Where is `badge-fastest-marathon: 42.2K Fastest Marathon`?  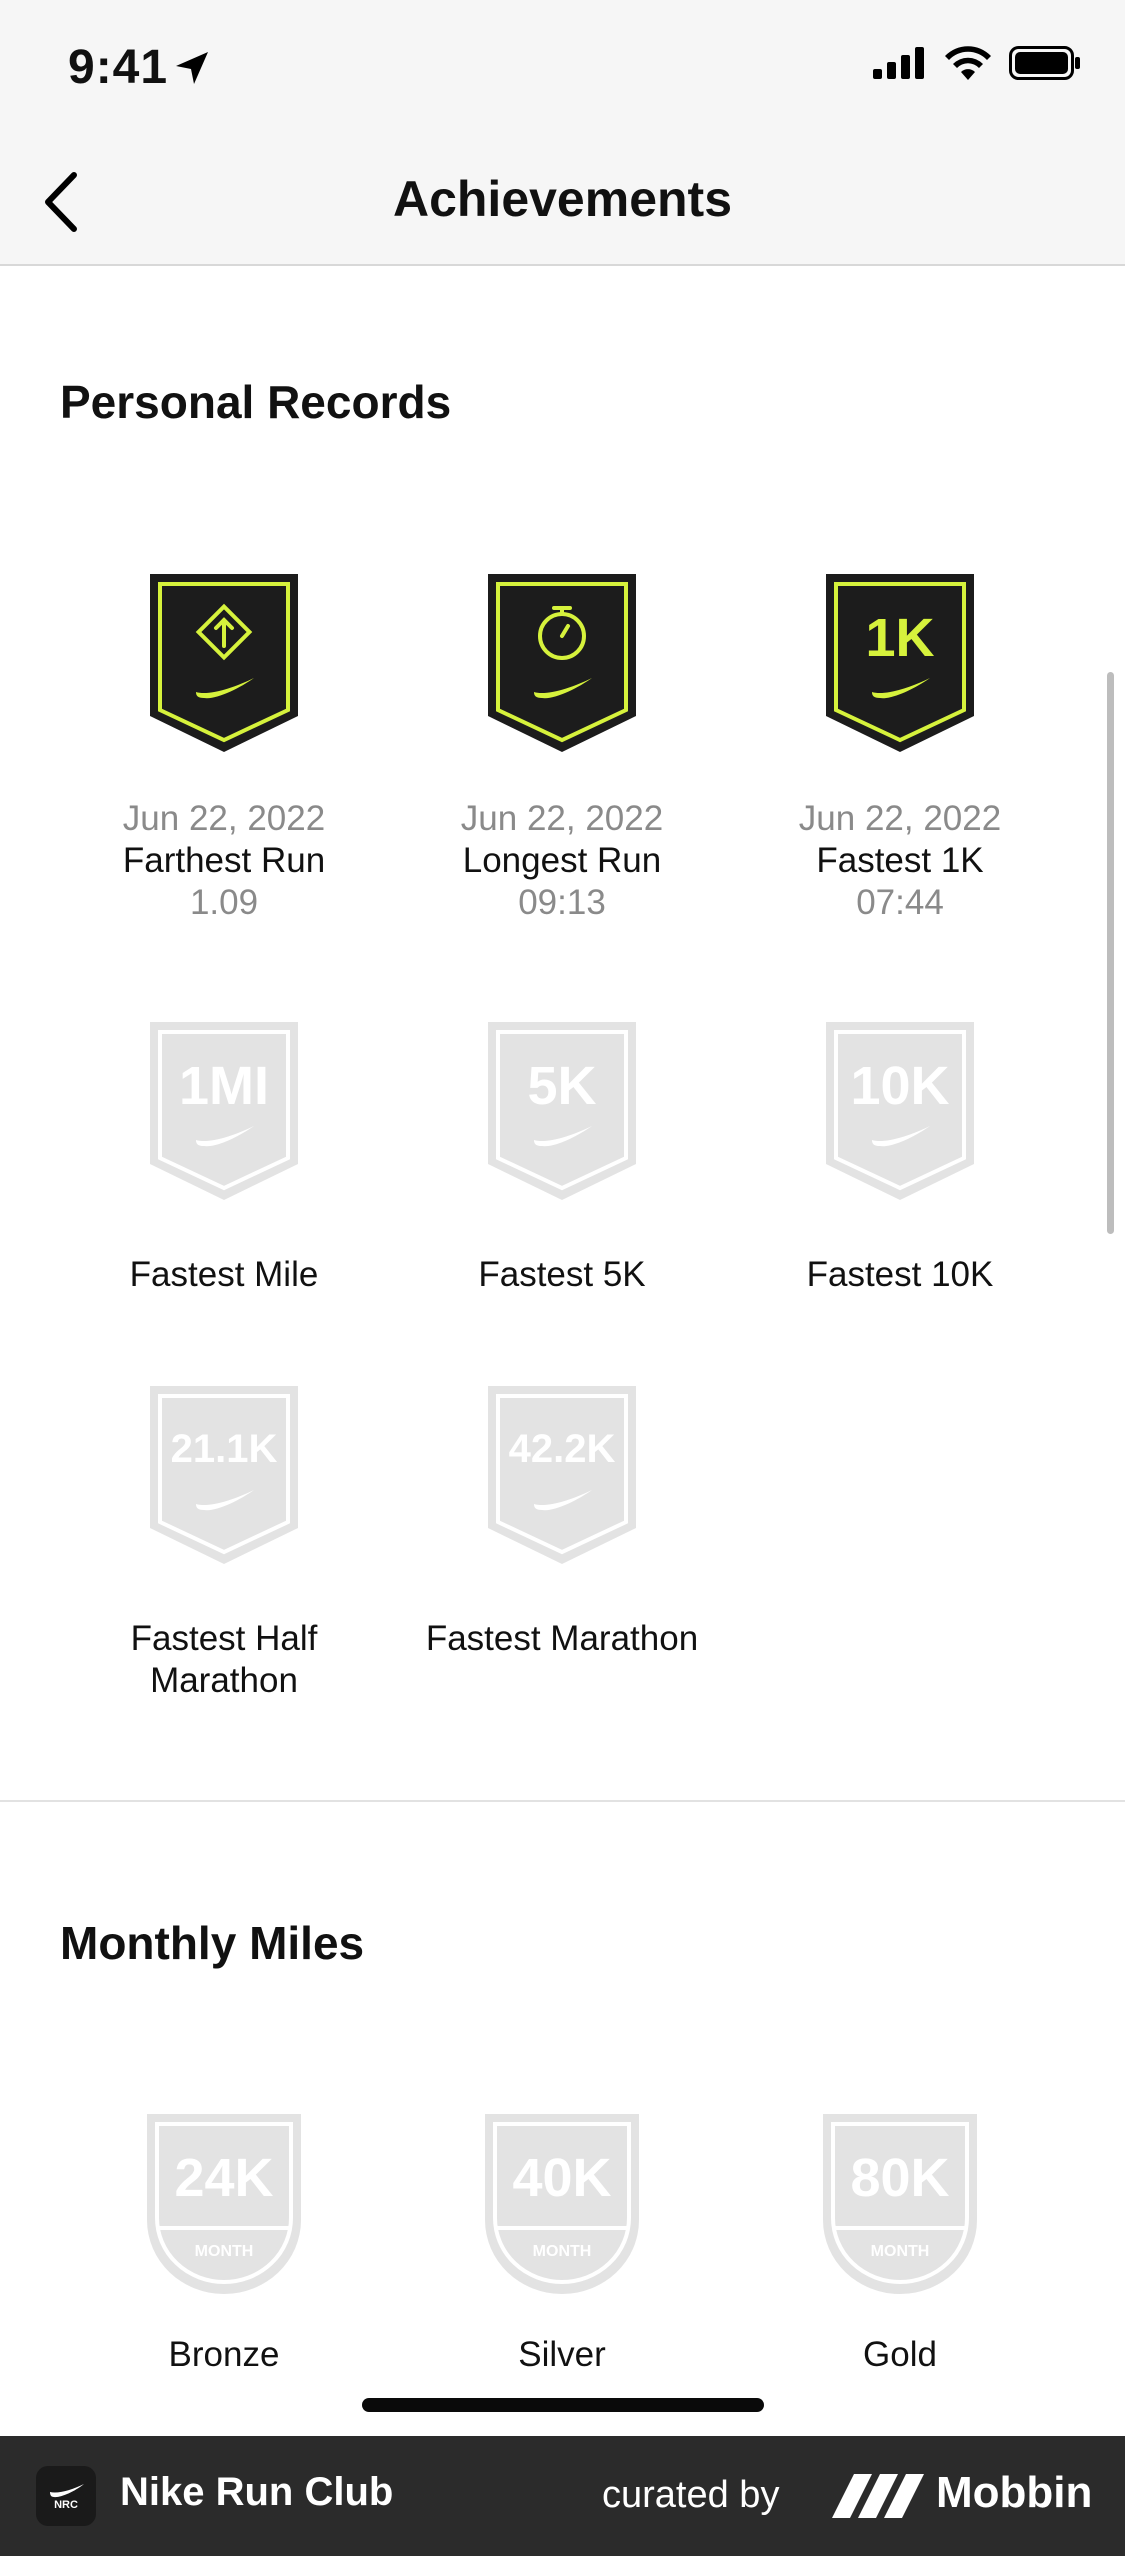
badge-fastest-marathon: 42.2K Fastest Marathon is located at coordinates (562, 1523).